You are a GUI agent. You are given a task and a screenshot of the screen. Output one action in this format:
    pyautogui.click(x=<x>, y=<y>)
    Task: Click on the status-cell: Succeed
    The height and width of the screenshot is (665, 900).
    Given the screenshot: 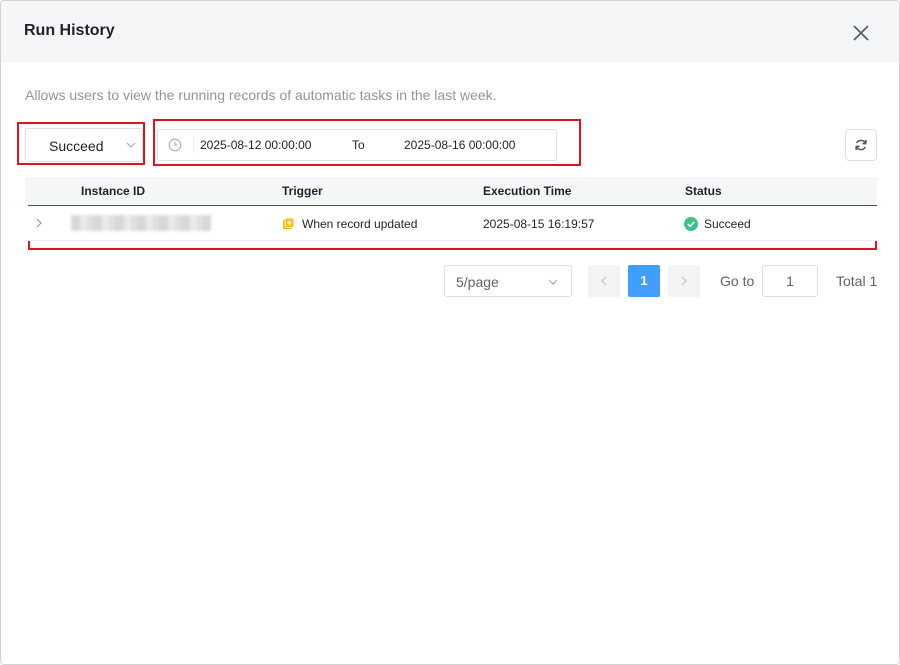 What is the action you would take?
    pyautogui.click(x=727, y=224)
    